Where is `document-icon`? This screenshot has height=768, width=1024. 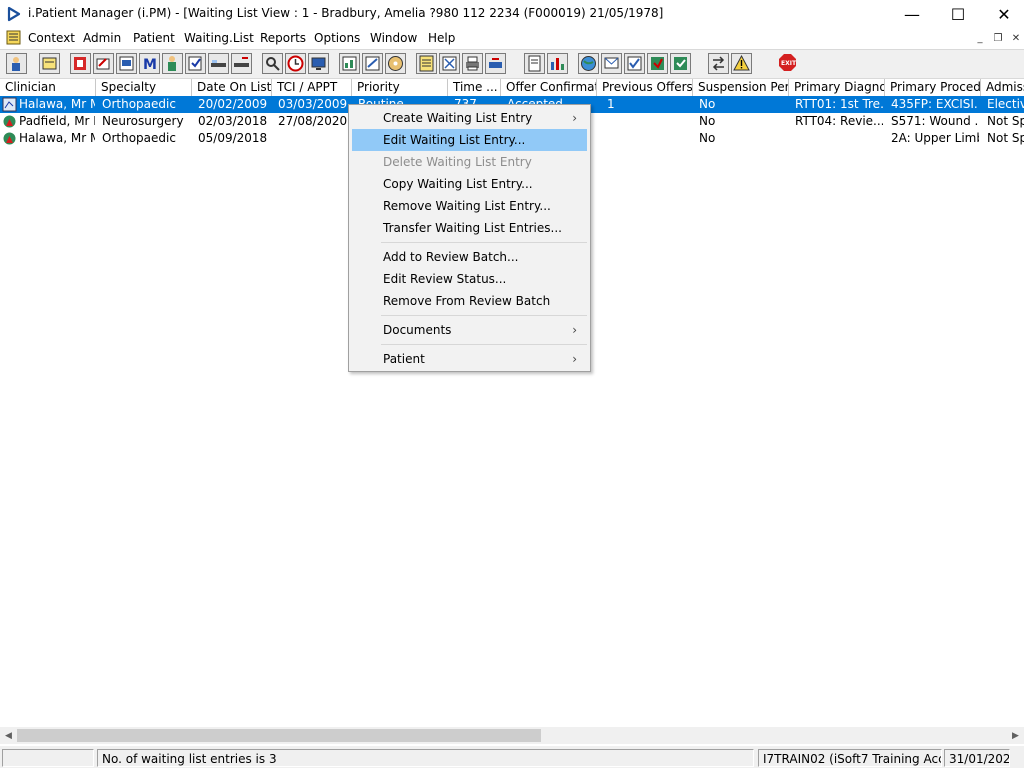 document-icon is located at coordinates (426, 63).